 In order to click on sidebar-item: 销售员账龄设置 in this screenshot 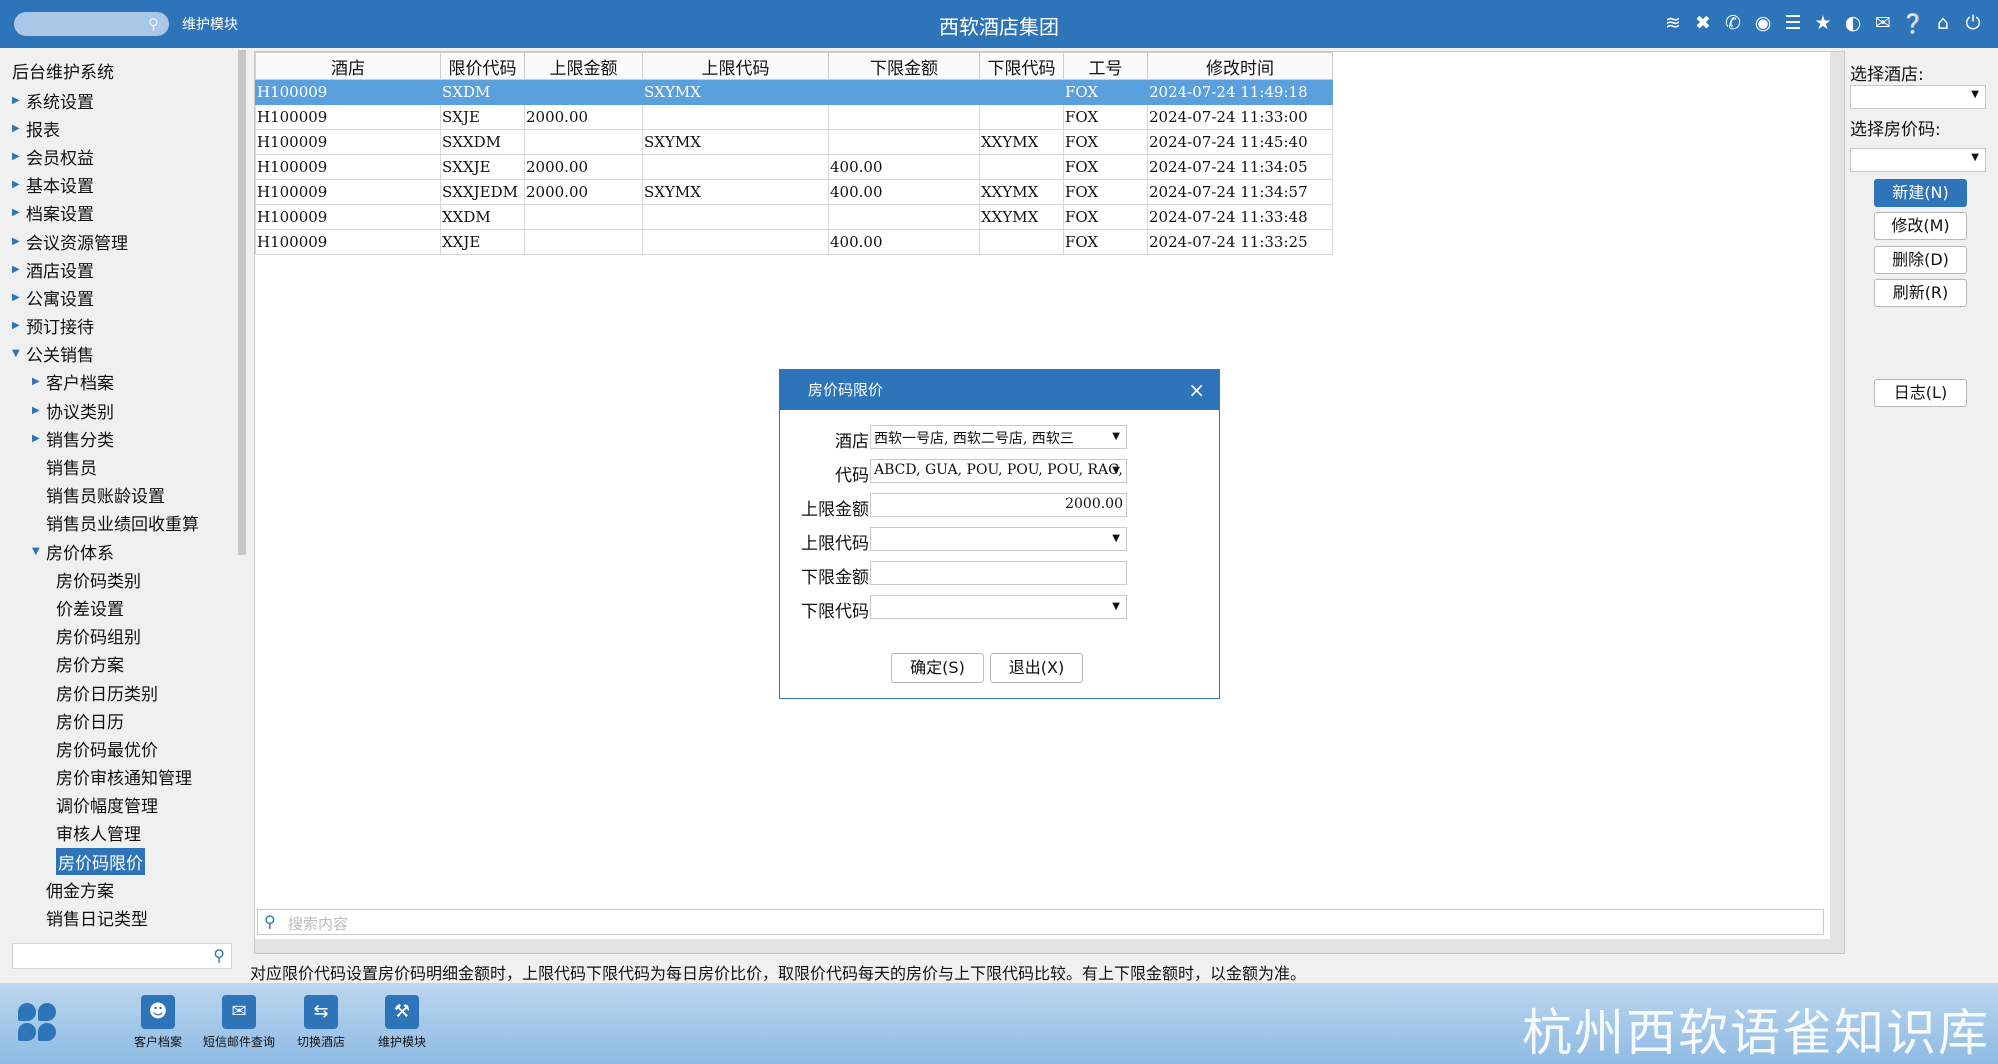, I will do `click(120, 495)`.